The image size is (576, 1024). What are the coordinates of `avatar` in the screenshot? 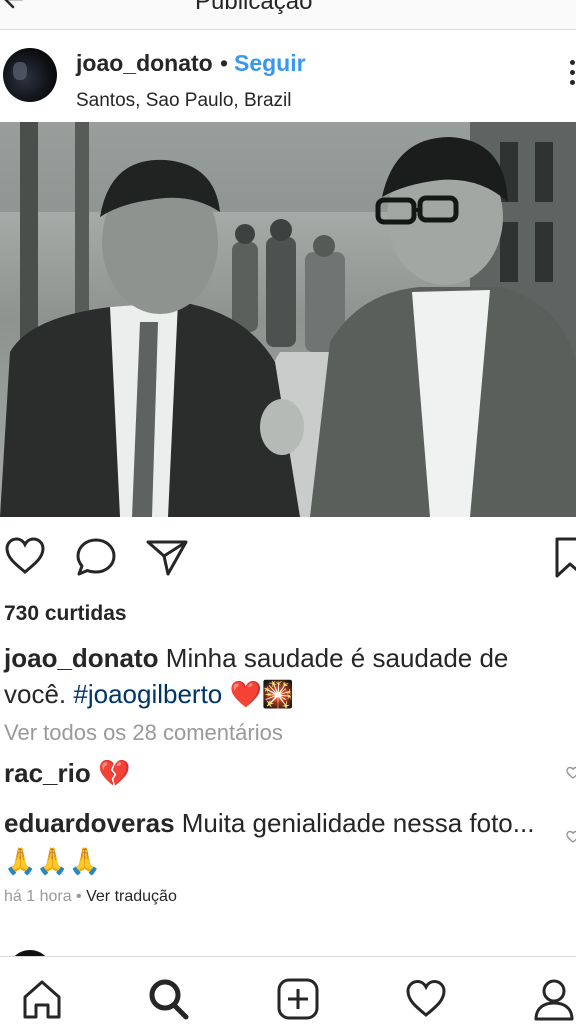 It's located at (30, 75).